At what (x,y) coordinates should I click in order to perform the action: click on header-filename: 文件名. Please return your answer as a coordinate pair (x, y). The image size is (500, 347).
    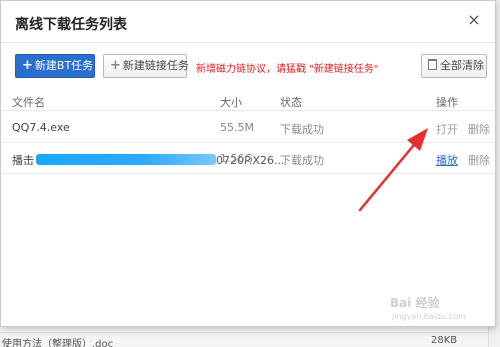
    Looking at the image, I should click on (28, 102).